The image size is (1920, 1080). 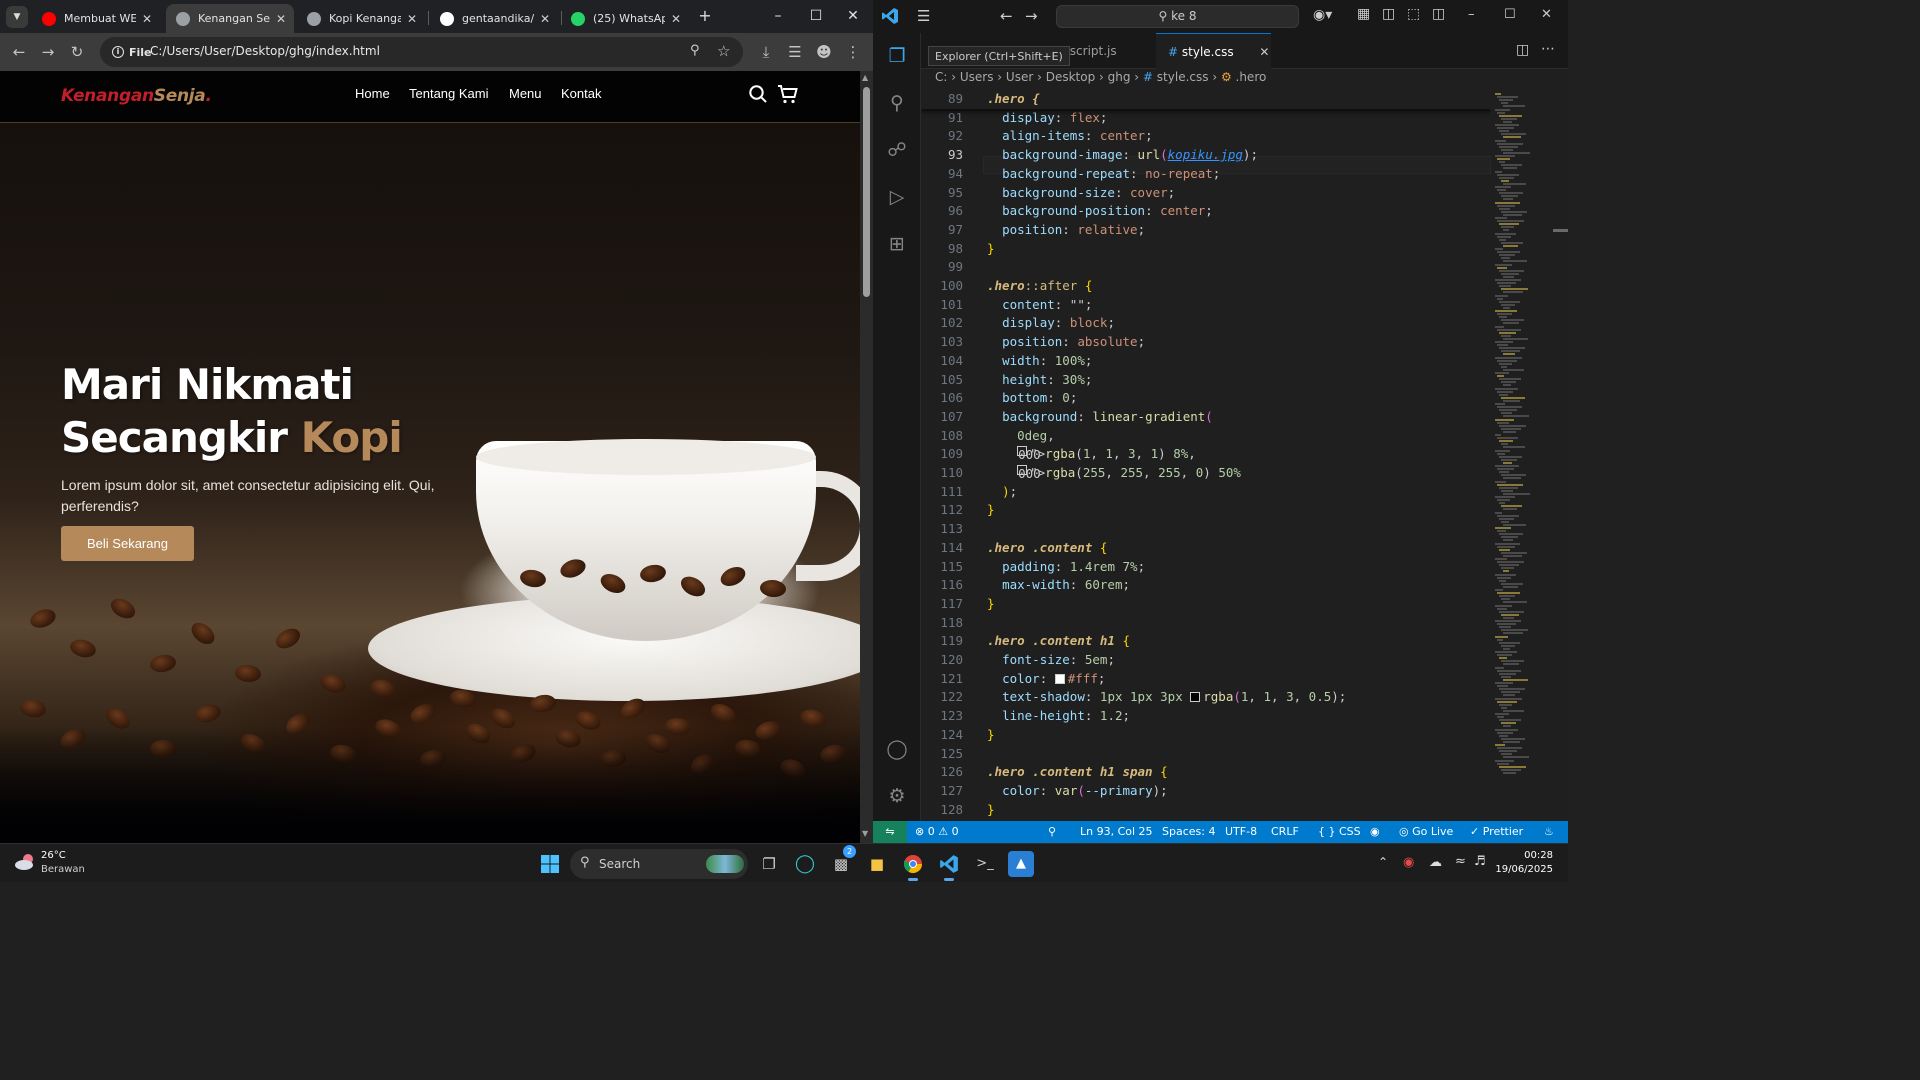 What do you see at coordinates (96, 18) in the screenshot?
I see `browser-tab: Membuat WEBSI ✕` at bounding box center [96, 18].